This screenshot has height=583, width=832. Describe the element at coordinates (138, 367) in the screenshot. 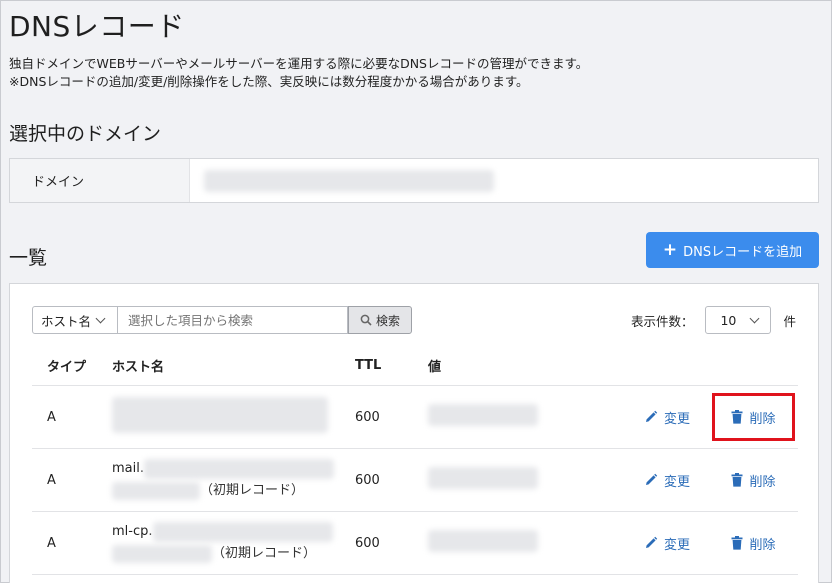

I see `header-host: ホスト名` at that location.